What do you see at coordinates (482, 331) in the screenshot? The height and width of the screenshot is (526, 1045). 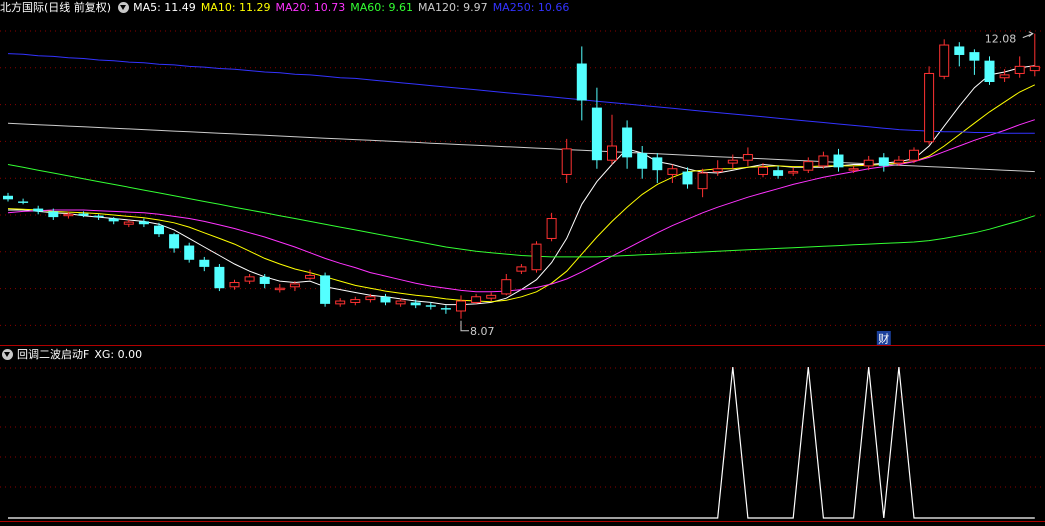 I see `low-label: 8.07` at bounding box center [482, 331].